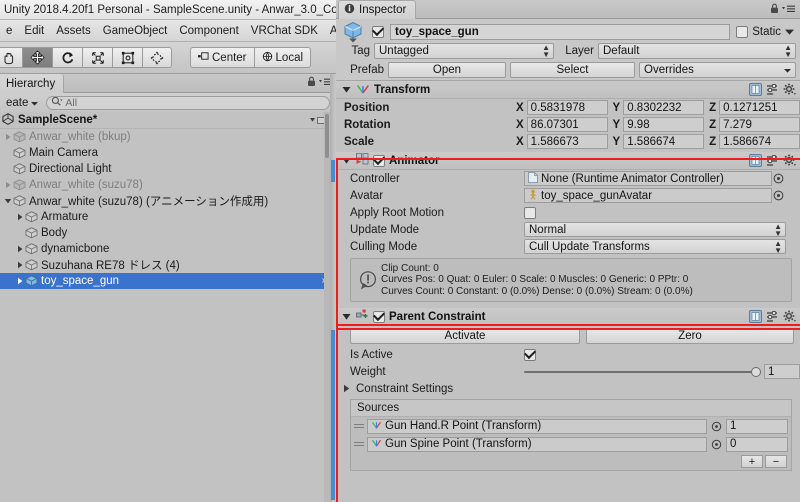 This screenshot has width=800, height=502. What do you see at coordinates (32, 83) in the screenshot?
I see `tab-hierarchy: Hierarchy` at bounding box center [32, 83].